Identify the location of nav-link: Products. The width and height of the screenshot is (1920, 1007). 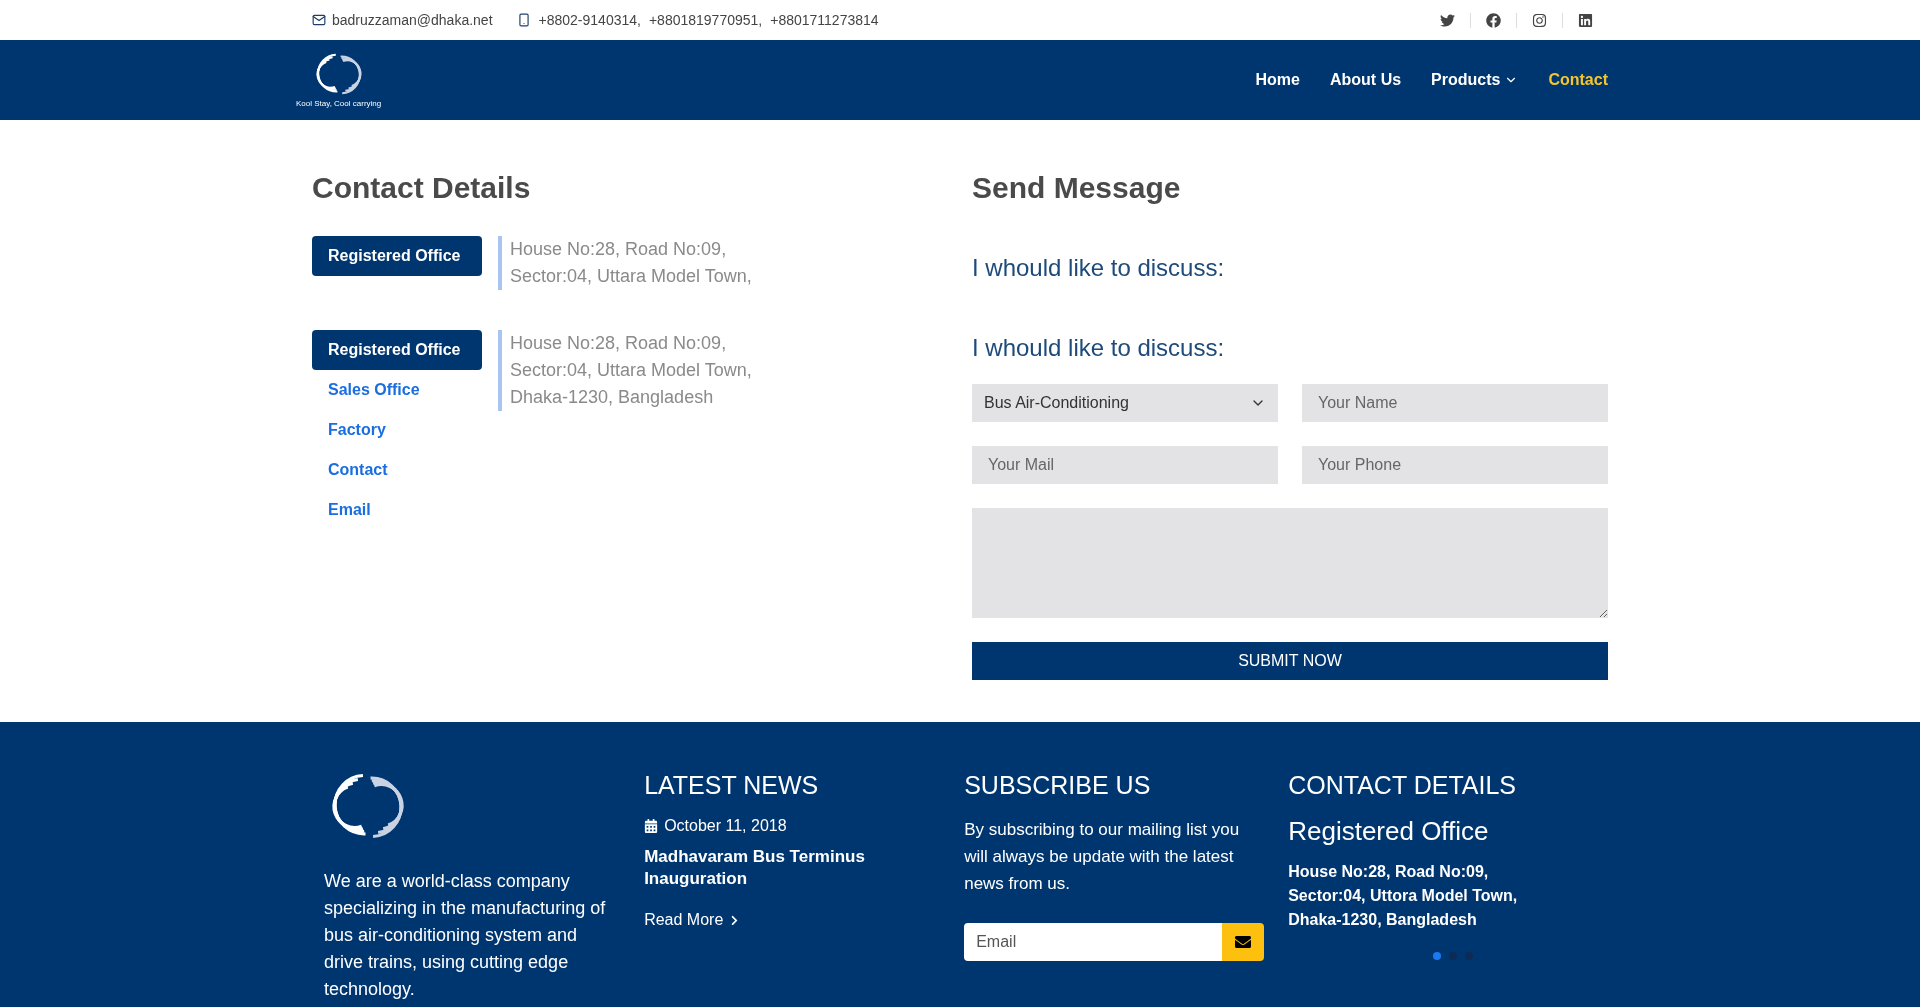
(1475, 80).